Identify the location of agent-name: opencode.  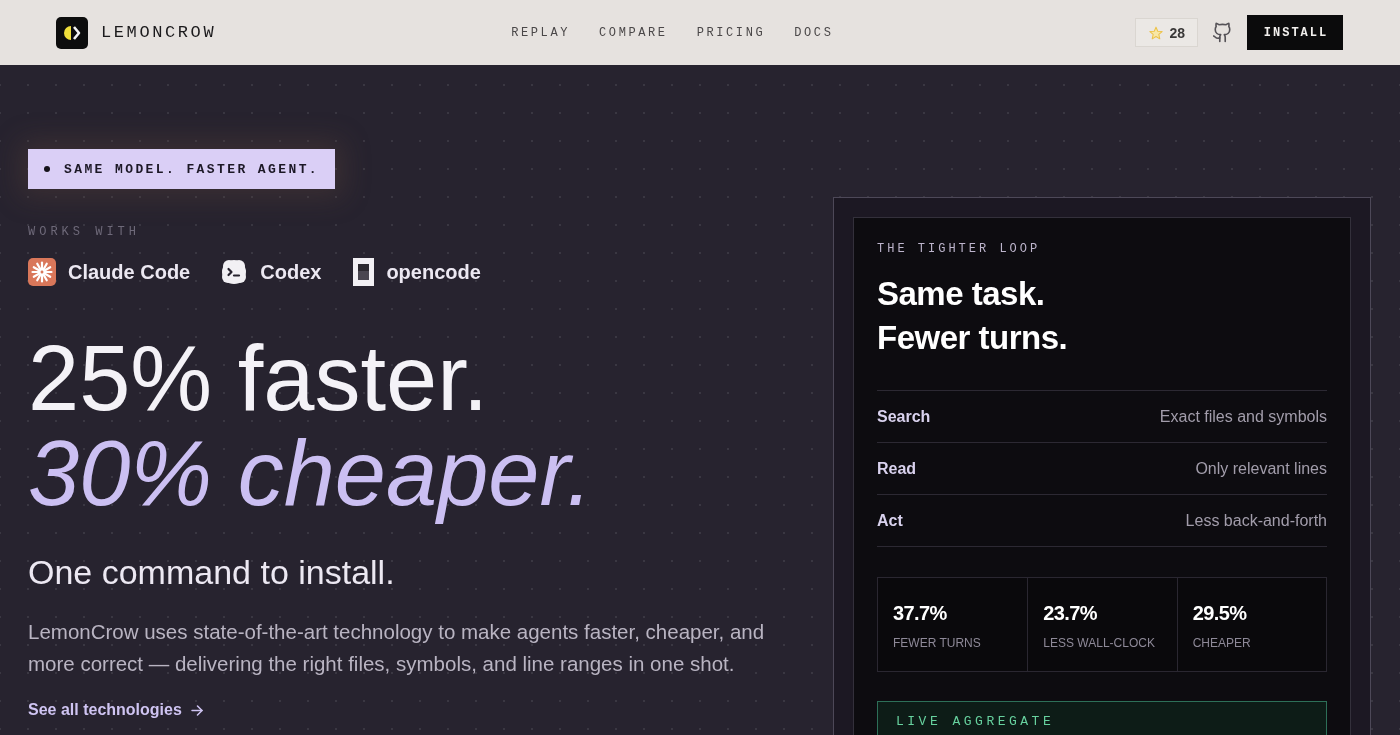
(433, 272).